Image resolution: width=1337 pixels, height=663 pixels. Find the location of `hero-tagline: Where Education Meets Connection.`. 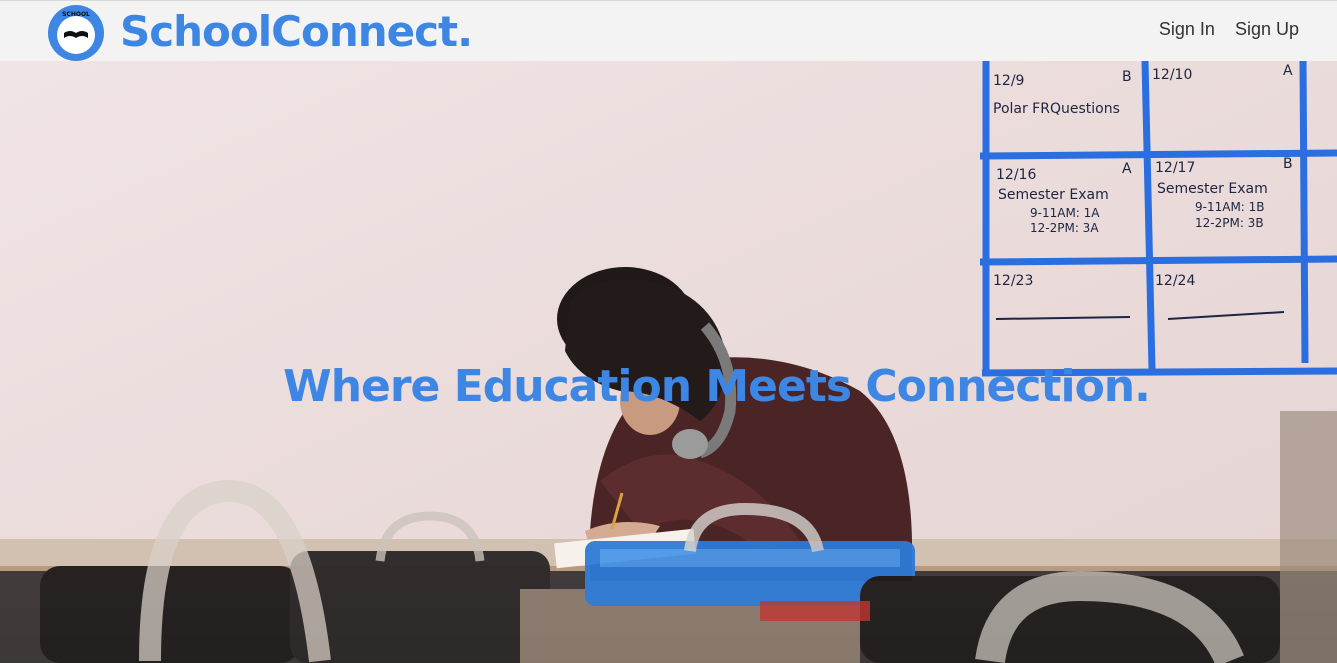

hero-tagline: Where Education Meets Connection. is located at coordinates (717, 386).